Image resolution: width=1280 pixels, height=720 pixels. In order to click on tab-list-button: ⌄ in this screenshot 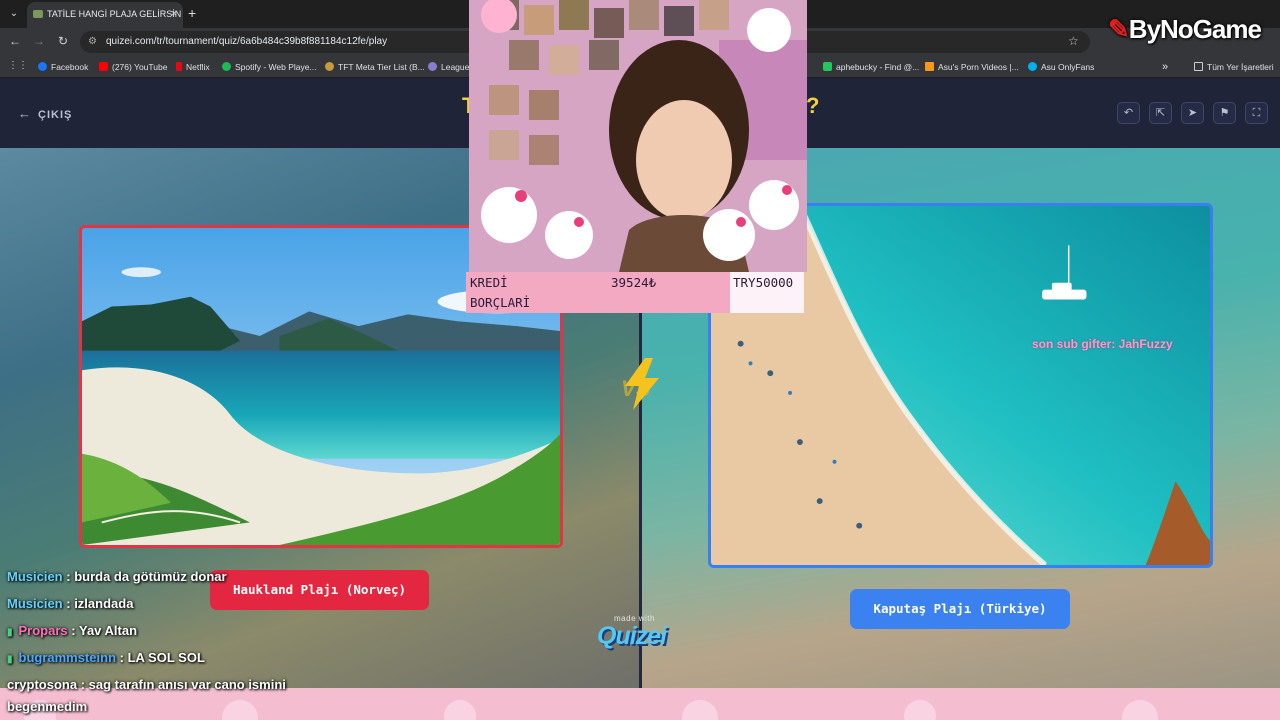, I will do `click(14, 14)`.